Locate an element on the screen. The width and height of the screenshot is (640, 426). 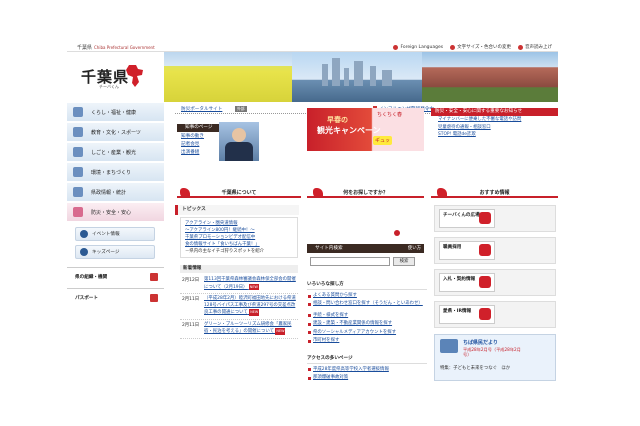
search-section-title: 何をお探しですか？ is located at coordinates (365, 193).